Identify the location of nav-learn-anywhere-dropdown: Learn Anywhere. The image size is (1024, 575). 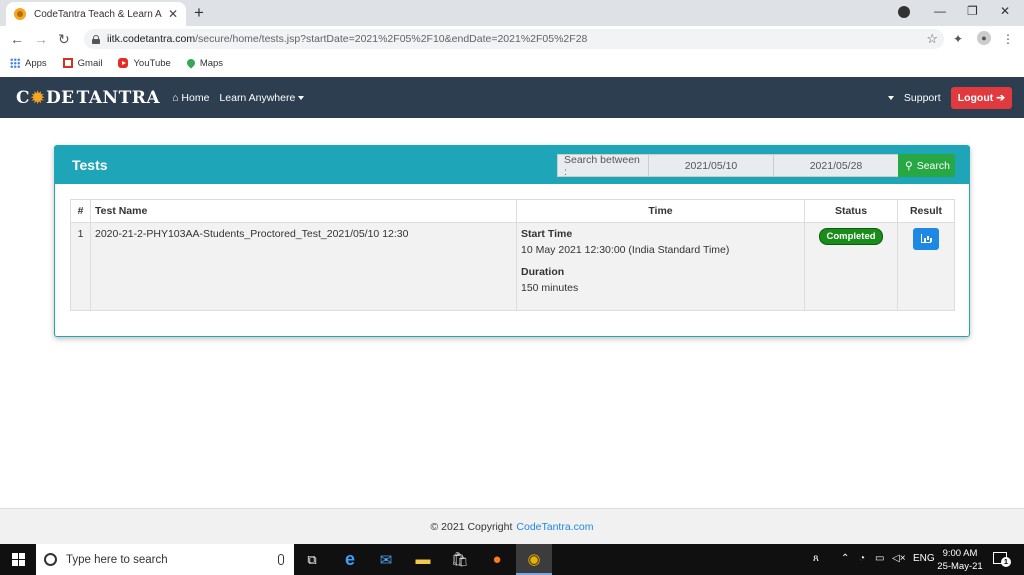
(262, 98).